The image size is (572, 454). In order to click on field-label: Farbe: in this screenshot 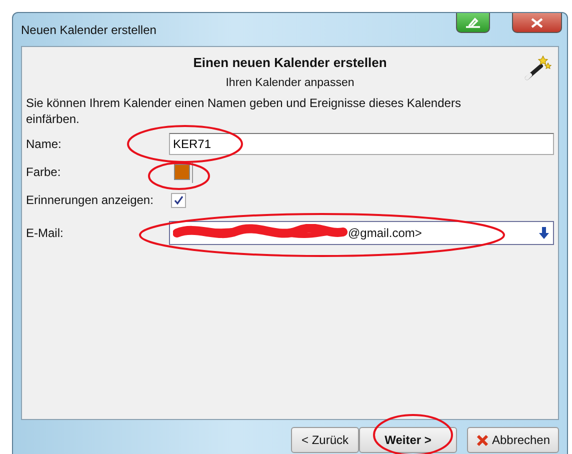, I will do `click(44, 172)`.